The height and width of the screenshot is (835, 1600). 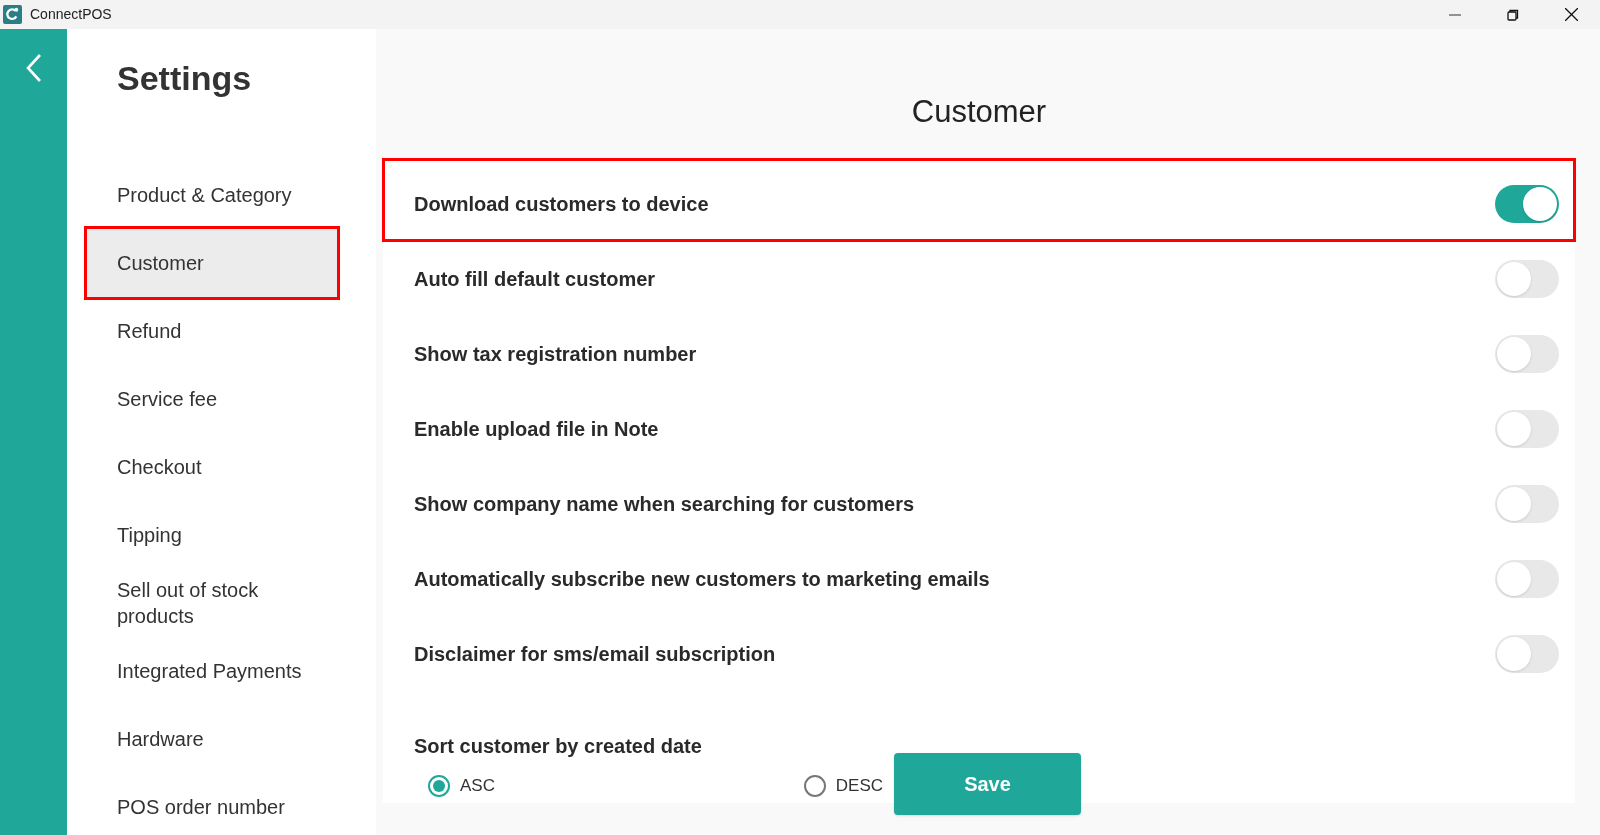 What do you see at coordinates (222, 467) in the screenshot?
I see `sidebar-item: Checkout` at bounding box center [222, 467].